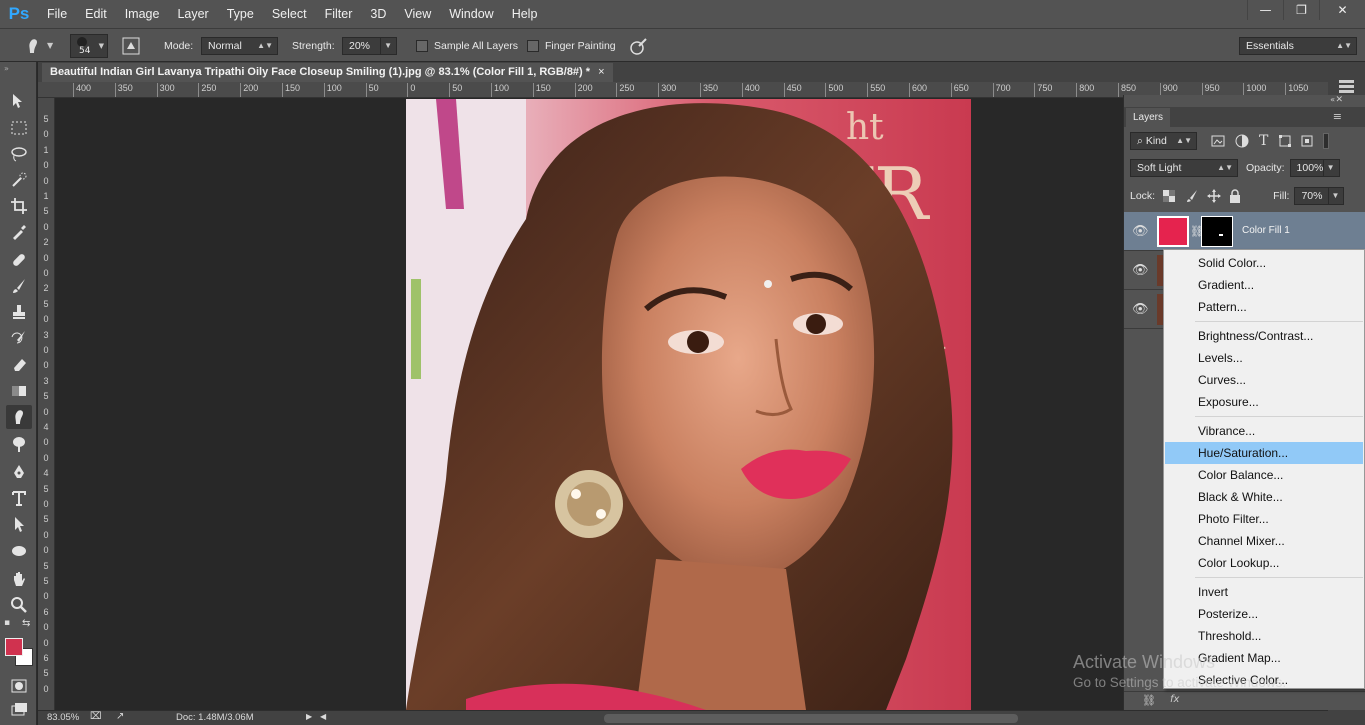 The image size is (1365, 725). I want to click on healing-brush-tool, so click(19, 260).